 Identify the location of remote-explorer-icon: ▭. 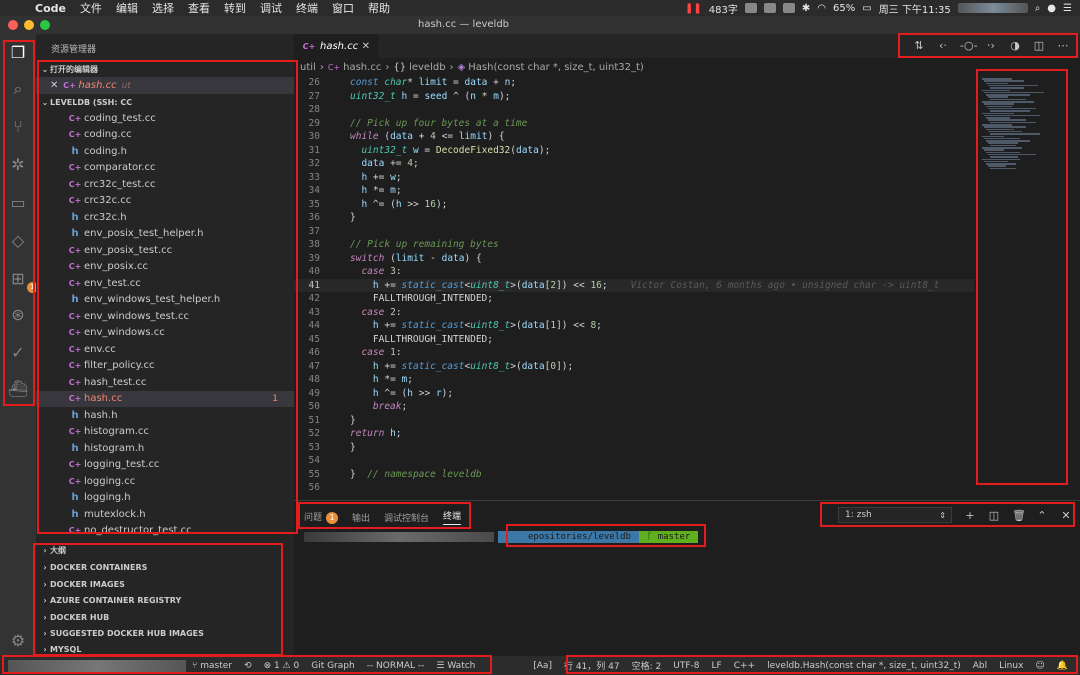
(18, 203).